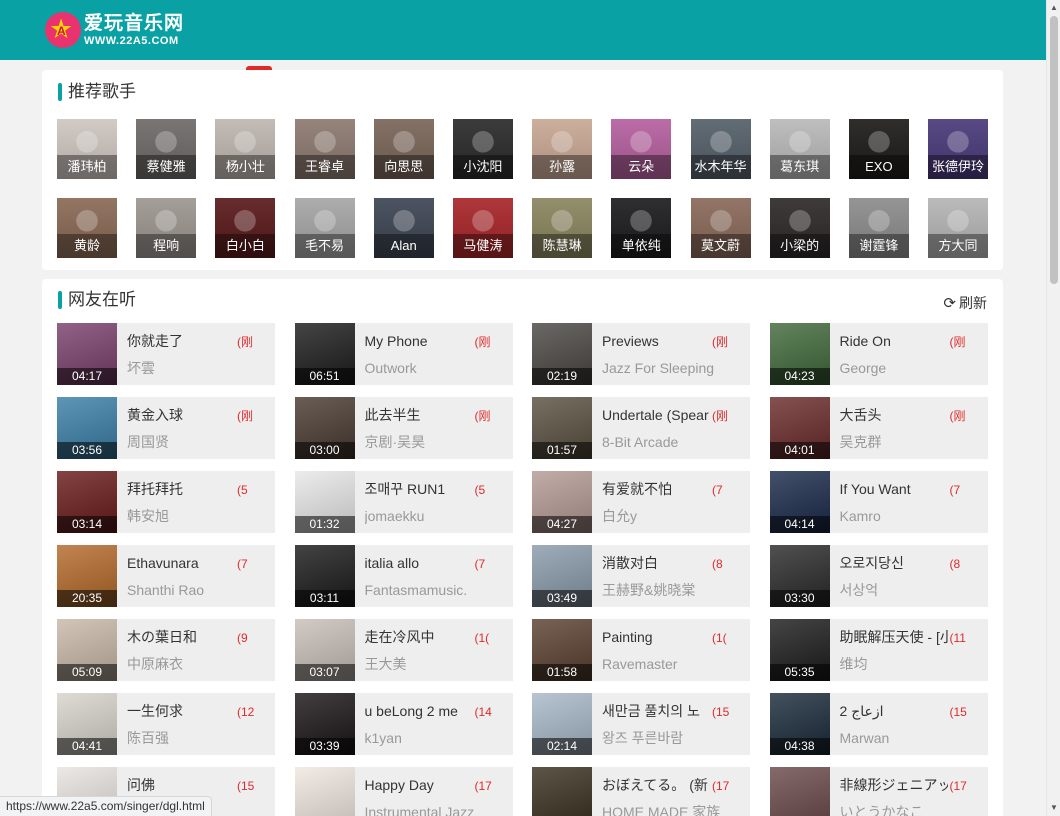  Describe the element at coordinates (324, 650) in the screenshot. I see `song-cover: 03:07` at that location.